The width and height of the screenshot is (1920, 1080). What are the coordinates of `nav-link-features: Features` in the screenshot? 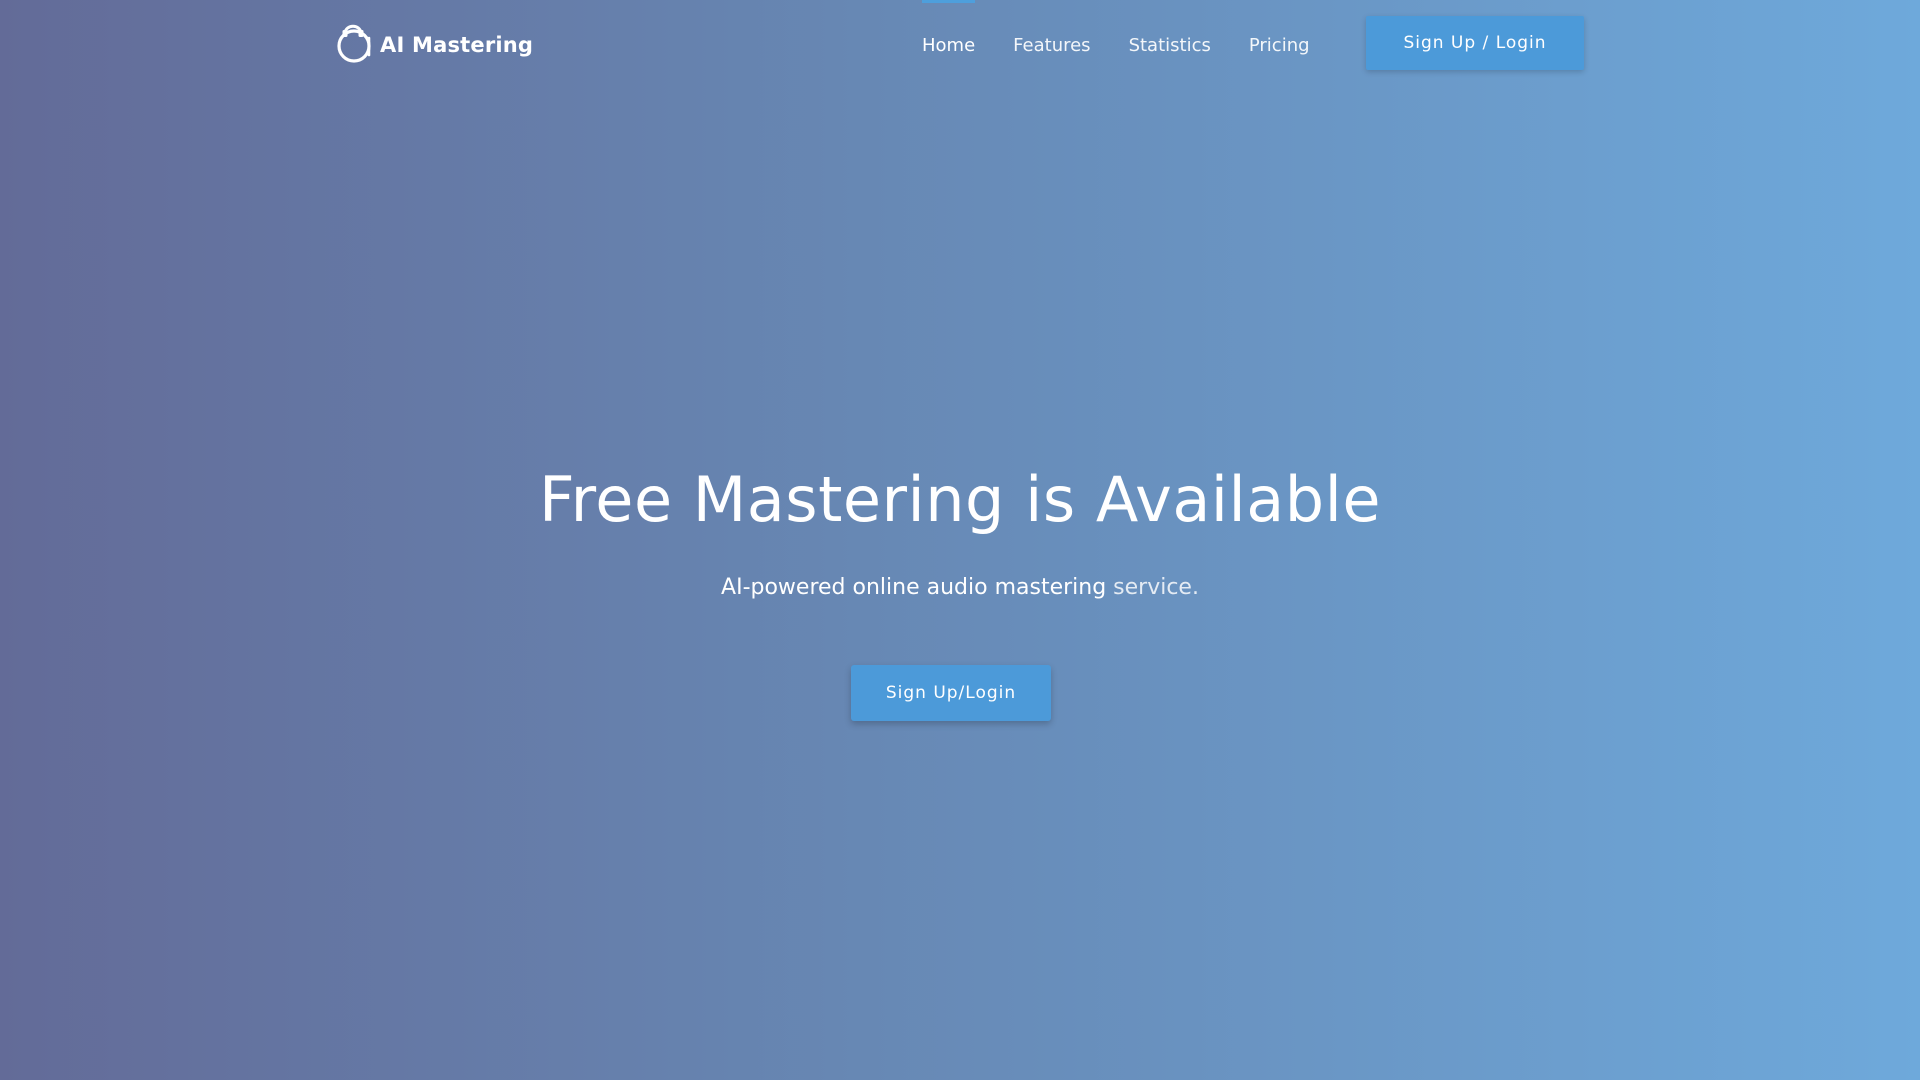 It's located at (1051, 45).